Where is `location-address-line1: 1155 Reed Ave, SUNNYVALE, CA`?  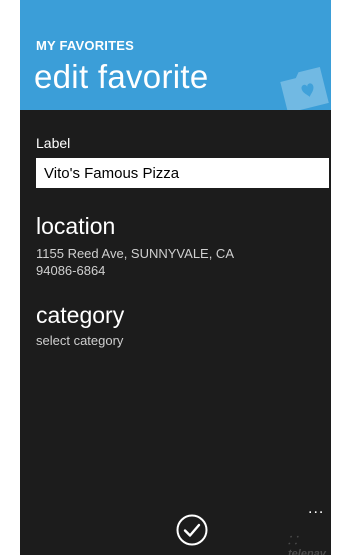
location-address-line1: 1155 Reed Ave, SUNNYVALE, CA is located at coordinates (135, 253).